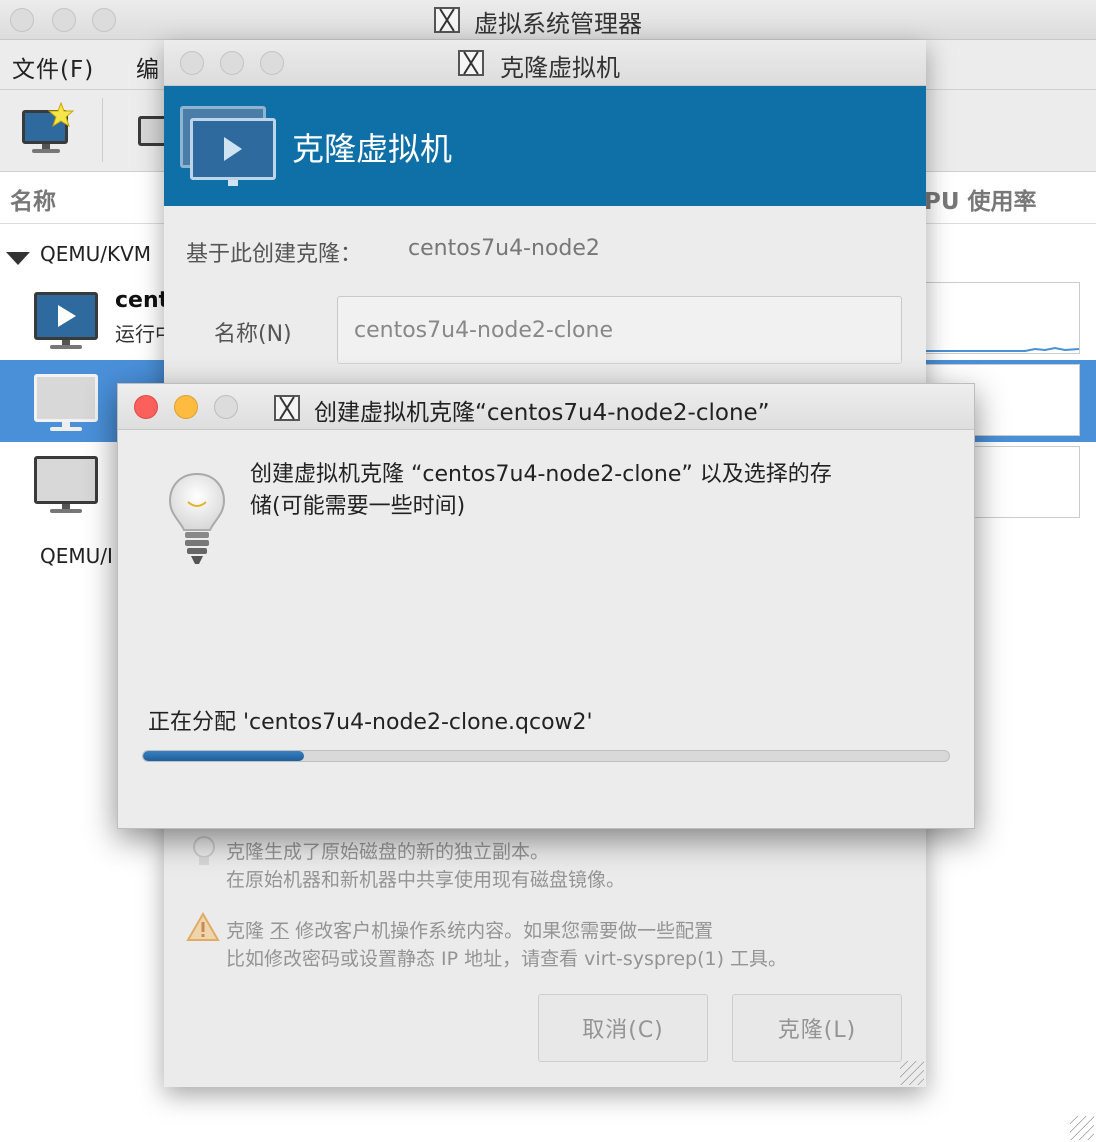  What do you see at coordinates (426, 880) in the screenshot?
I see `info-text-line2: 在原始机器和新机器中共享使用现有磁盘镜像。` at bounding box center [426, 880].